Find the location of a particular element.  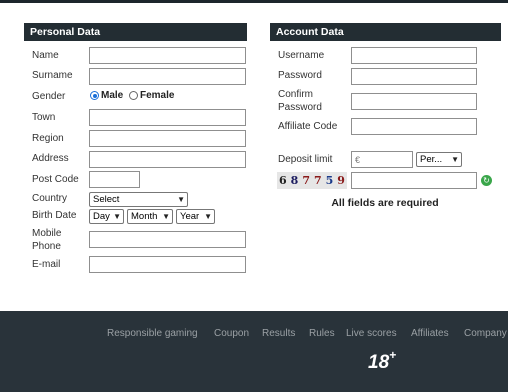

affiliate-code-label: Affiliate Code is located at coordinates (308, 126).